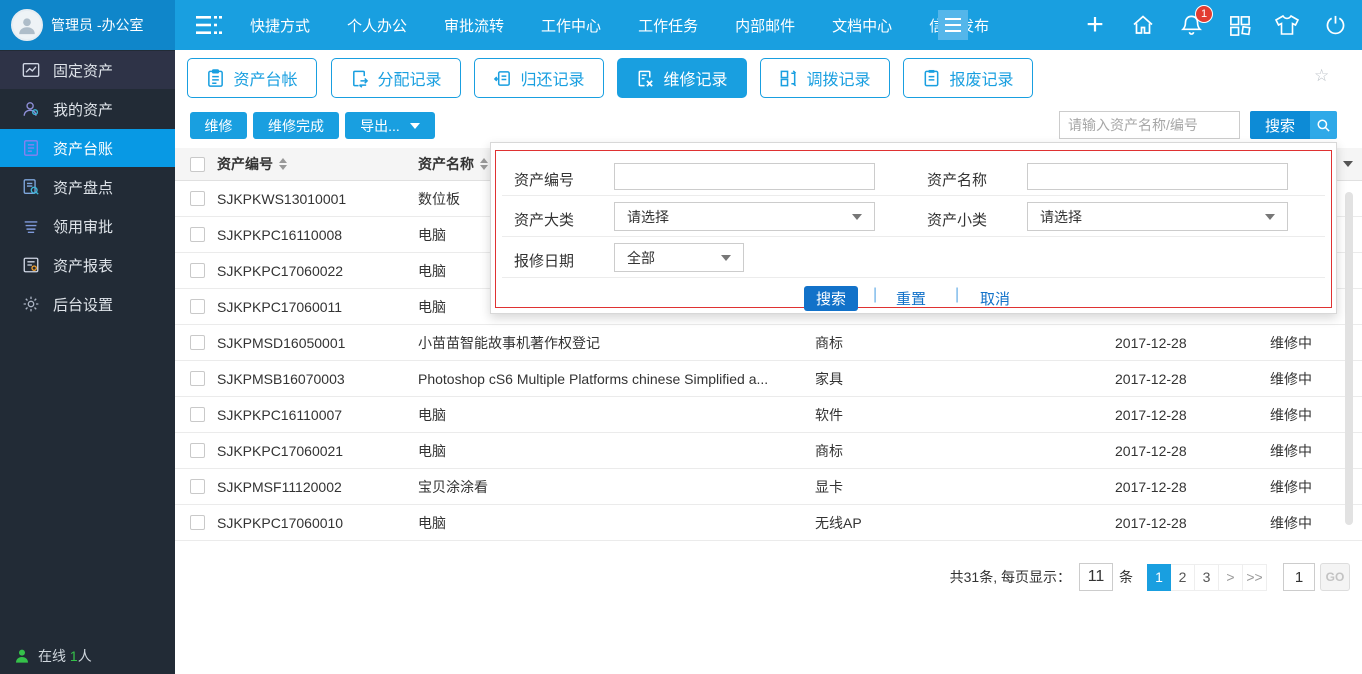 The image size is (1362, 674). What do you see at coordinates (765, 25) in the screenshot?
I see `nav-item-internal-mail: 内部邮件` at bounding box center [765, 25].